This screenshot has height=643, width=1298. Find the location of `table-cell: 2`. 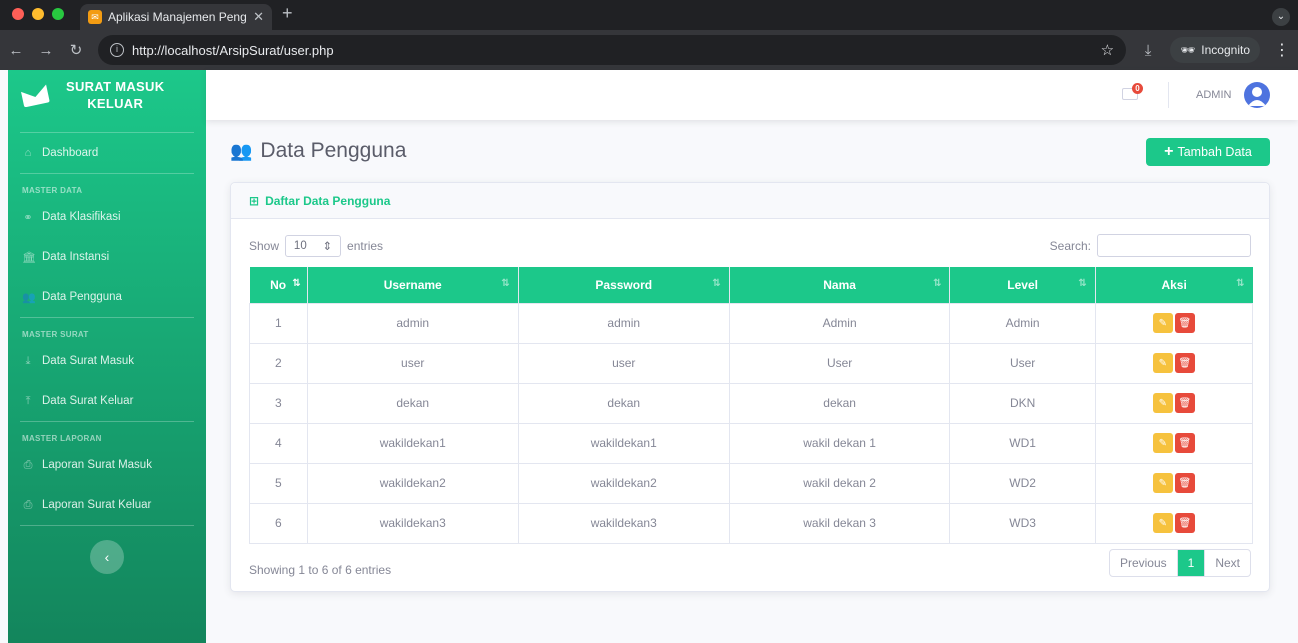

table-cell: 2 is located at coordinates (278, 363).